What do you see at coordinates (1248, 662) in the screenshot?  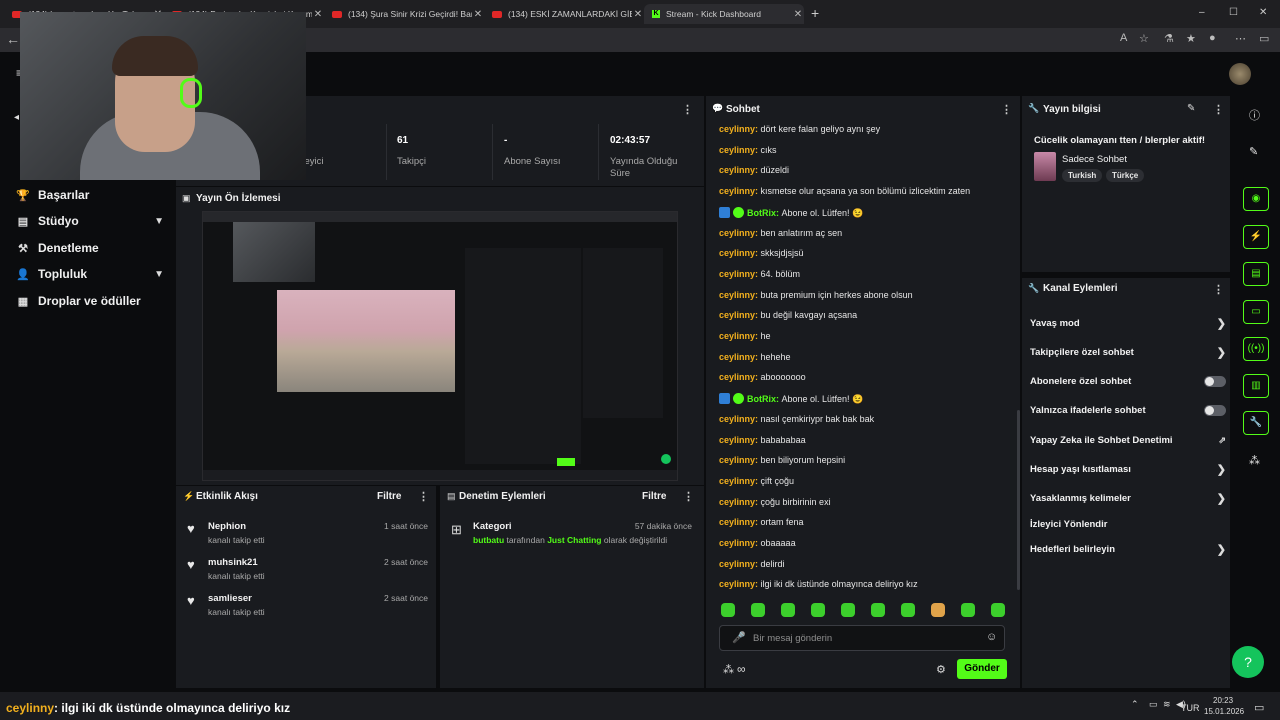 I see `help-chat-button: ?` at bounding box center [1248, 662].